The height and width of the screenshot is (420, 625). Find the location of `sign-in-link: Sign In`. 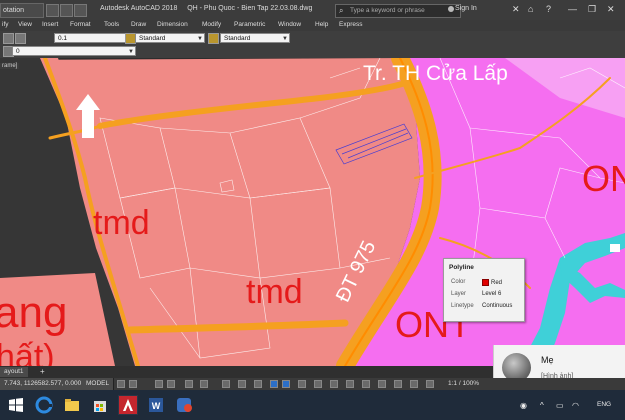

sign-in-link: Sign In is located at coordinates (466, 8).